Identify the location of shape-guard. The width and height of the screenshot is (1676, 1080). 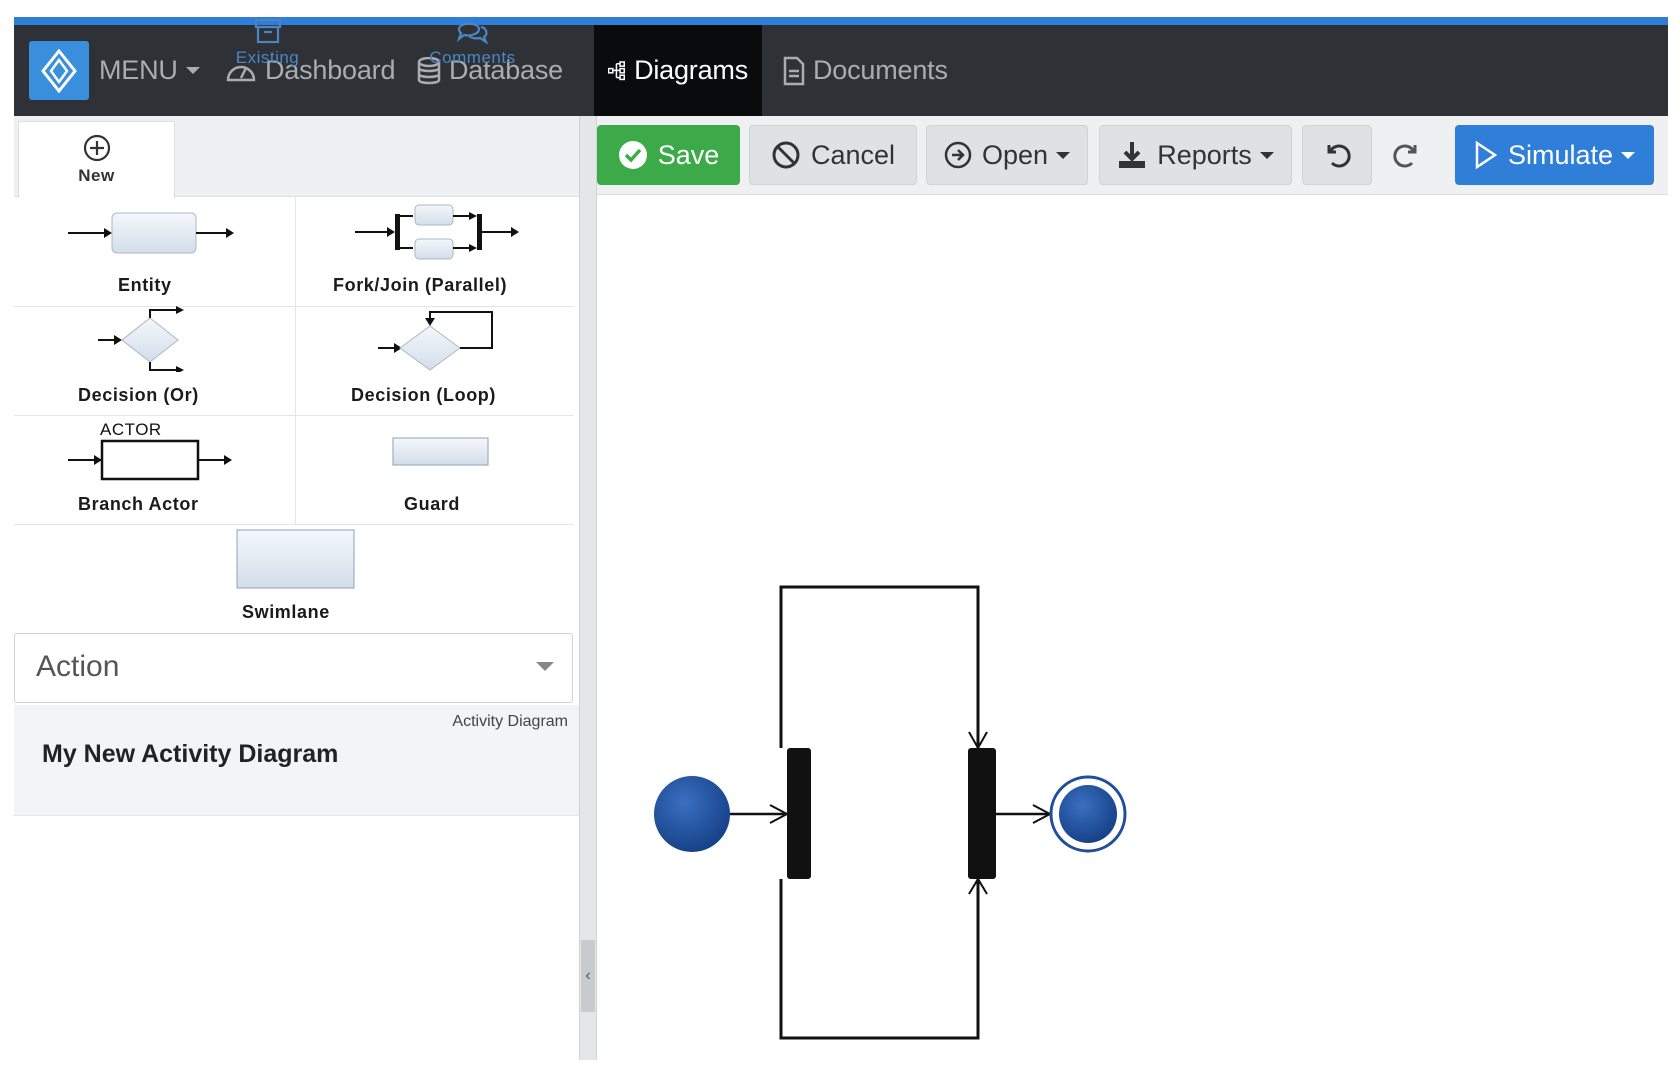
(441, 454).